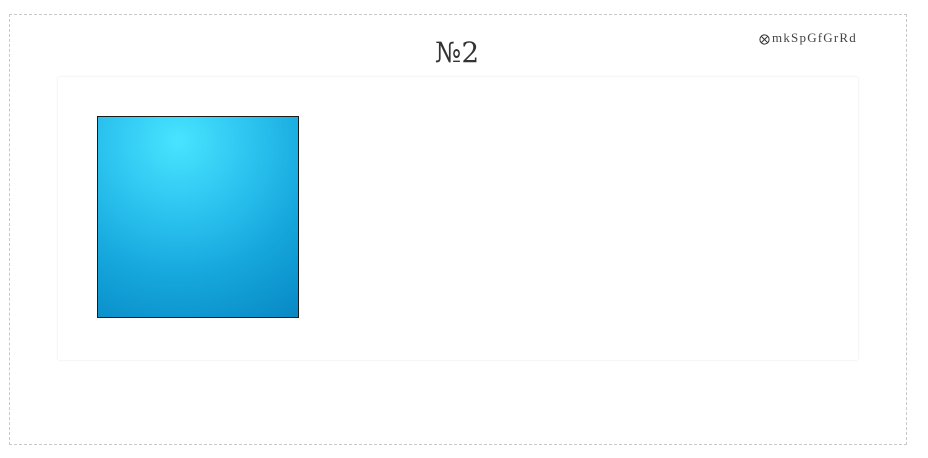  I want to click on circled-times-icon, so click(764, 39).